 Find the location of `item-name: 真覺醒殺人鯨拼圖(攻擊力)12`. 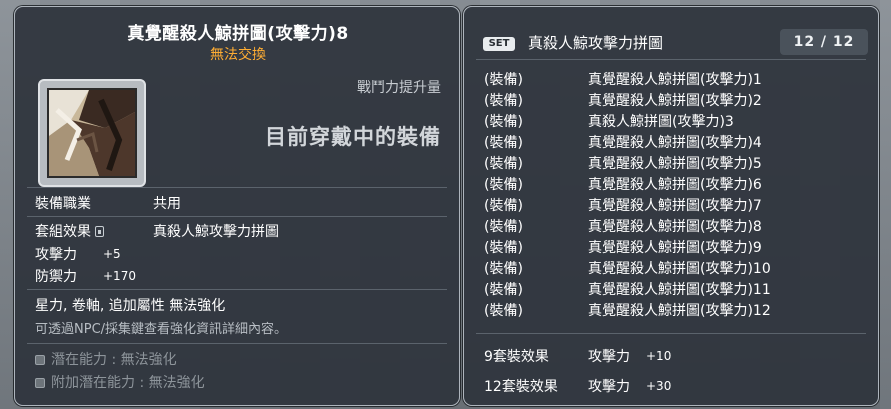

item-name: 真覺醒殺人鯨拼圖(攻擊力)12 is located at coordinates (679, 311).